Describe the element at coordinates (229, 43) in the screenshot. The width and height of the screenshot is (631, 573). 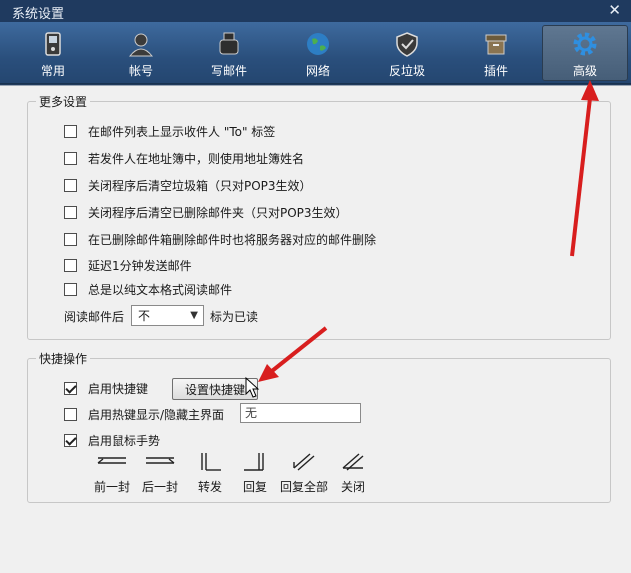
I see `inkpot-icon` at that location.